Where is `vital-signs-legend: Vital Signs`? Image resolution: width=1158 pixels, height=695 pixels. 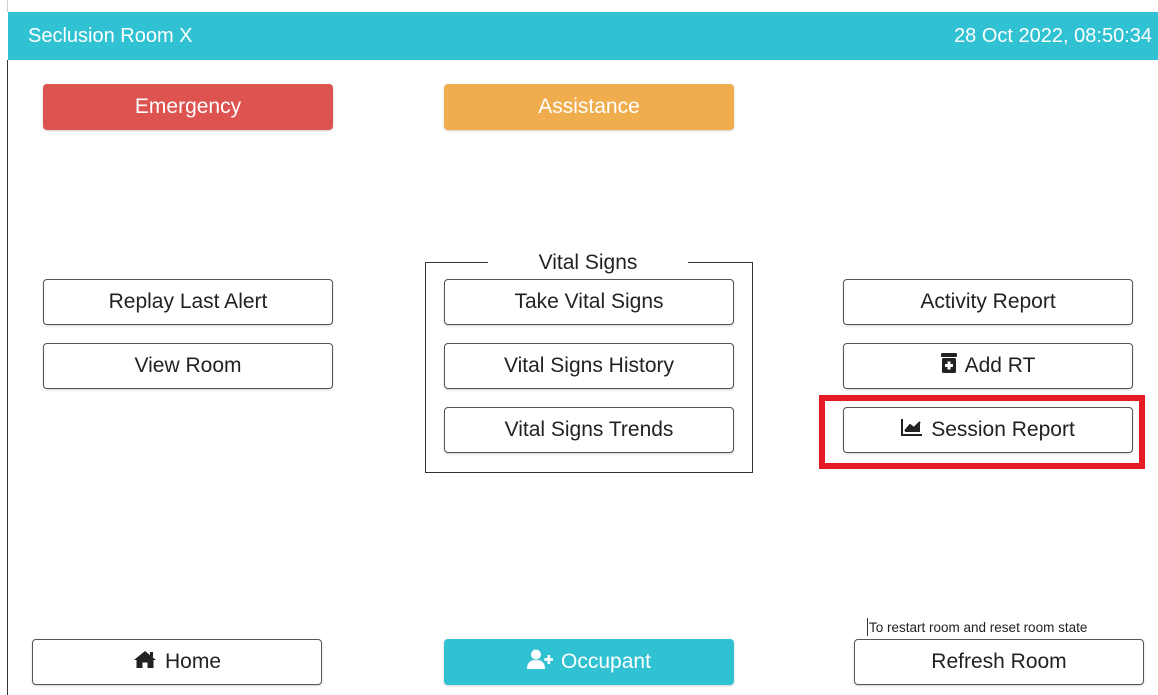
vital-signs-legend: Vital Signs is located at coordinates (588, 263).